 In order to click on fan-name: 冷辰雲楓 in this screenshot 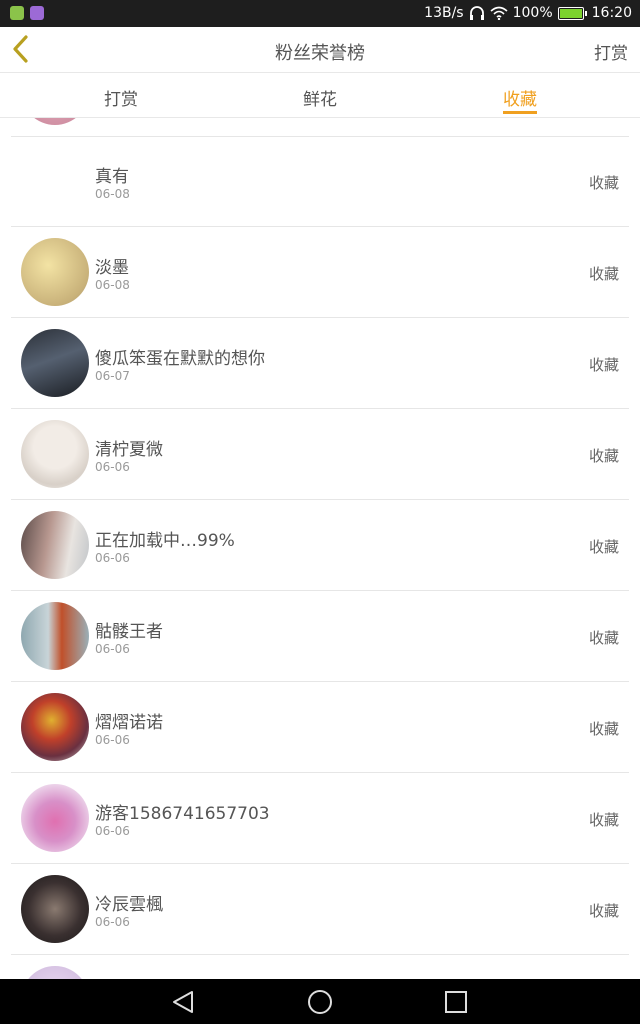, I will do `click(129, 905)`.